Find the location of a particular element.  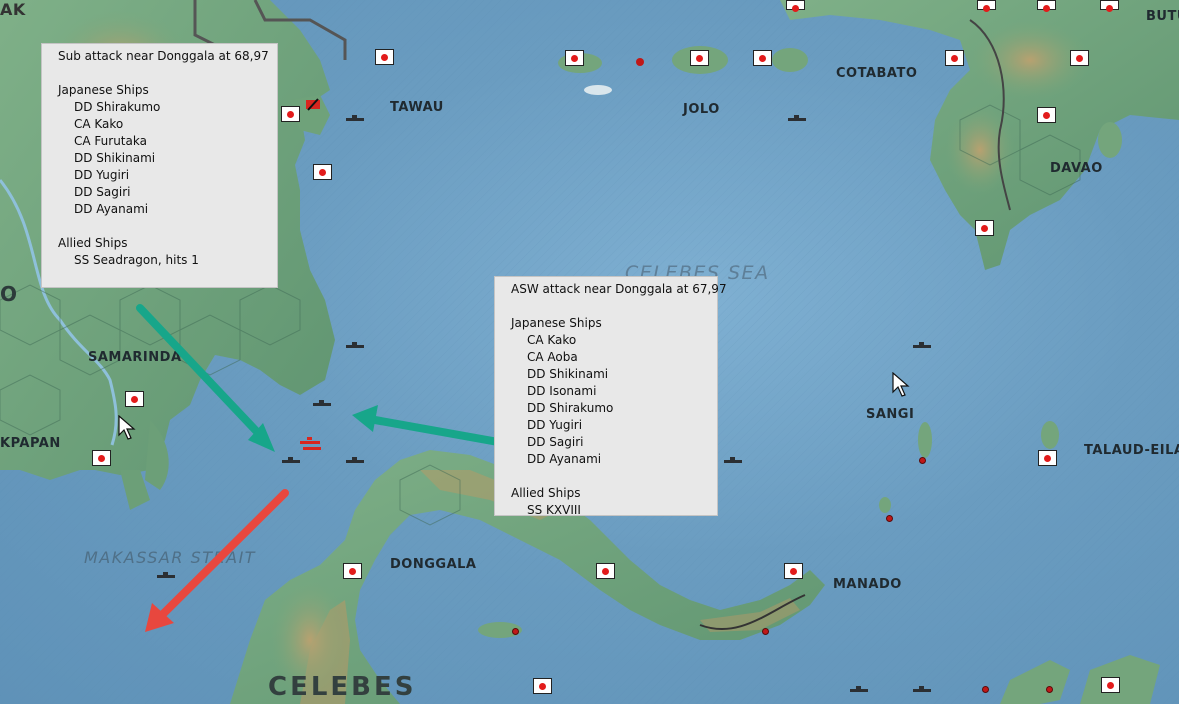

ship-entry: CA Furutaka is located at coordinates (110, 141).